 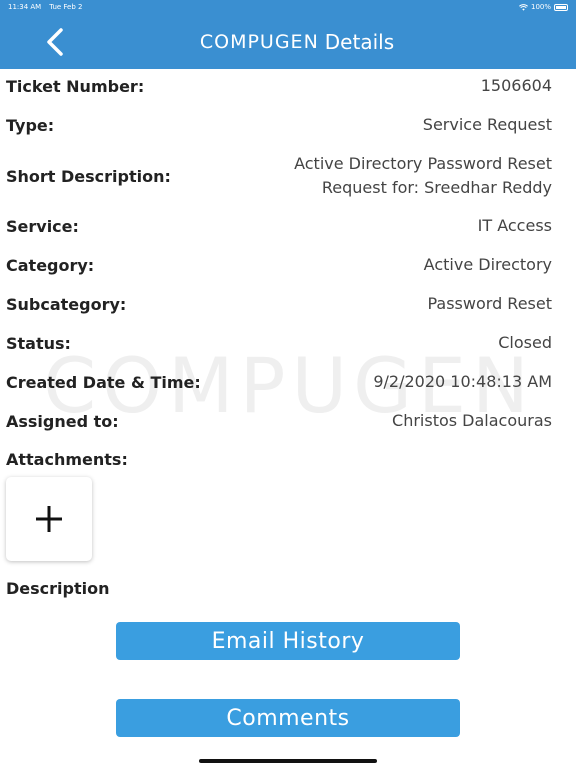 I want to click on compugen-logo: COMPUGEN, so click(x=259, y=41).